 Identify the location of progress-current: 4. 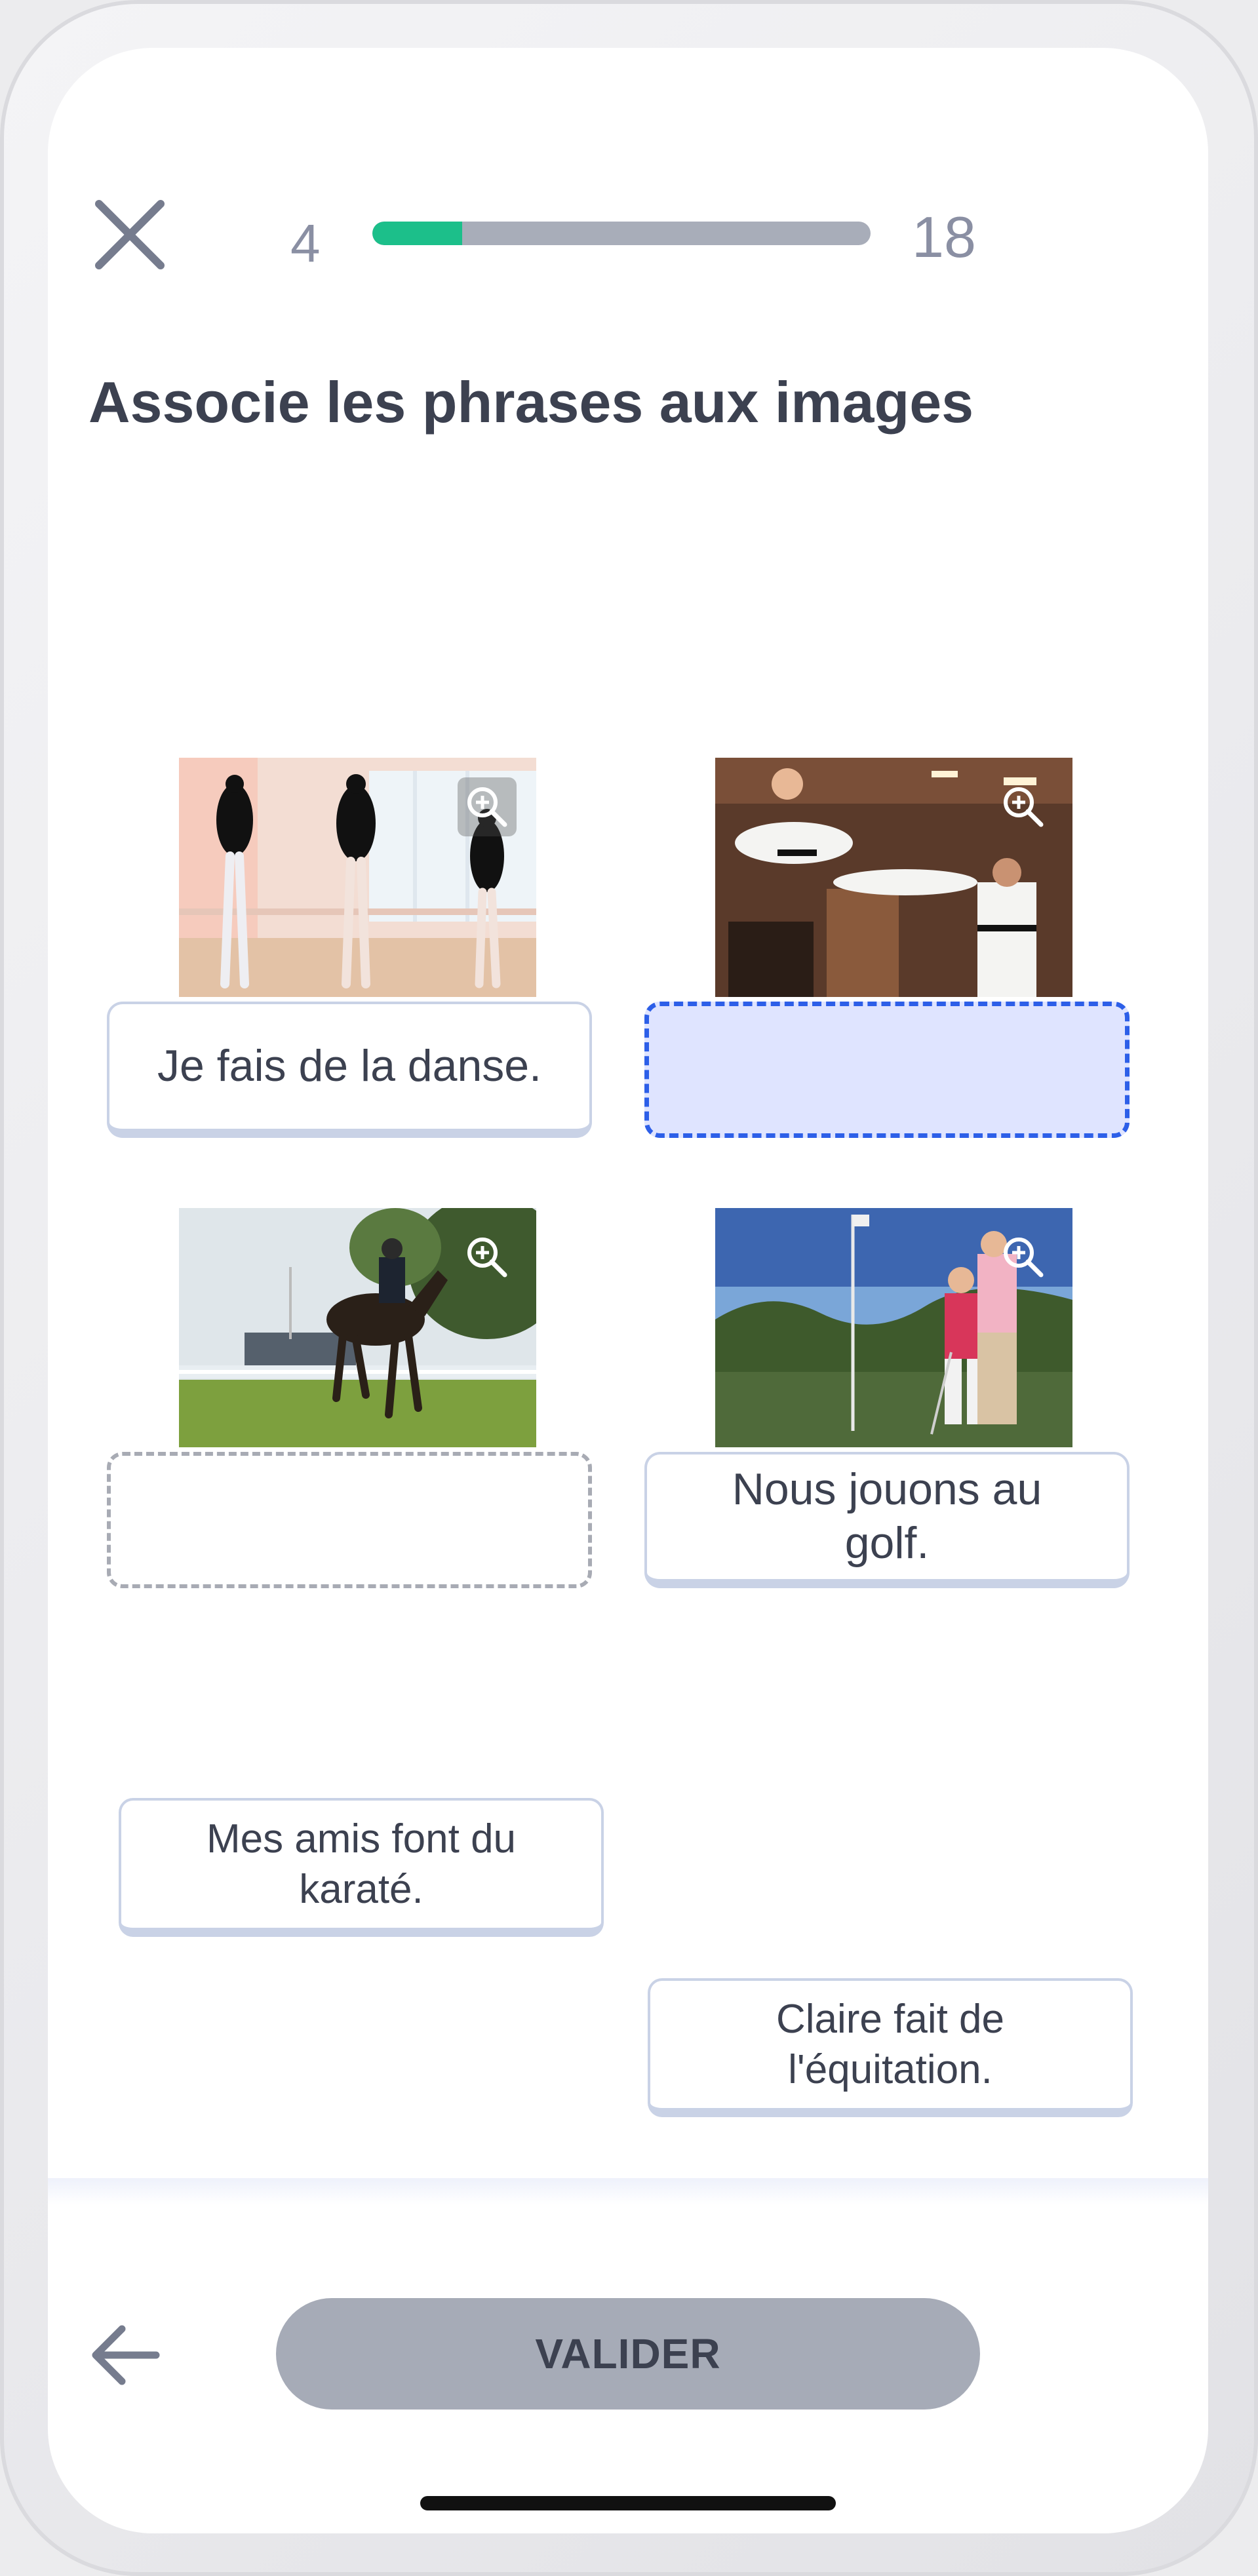
(305, 243).